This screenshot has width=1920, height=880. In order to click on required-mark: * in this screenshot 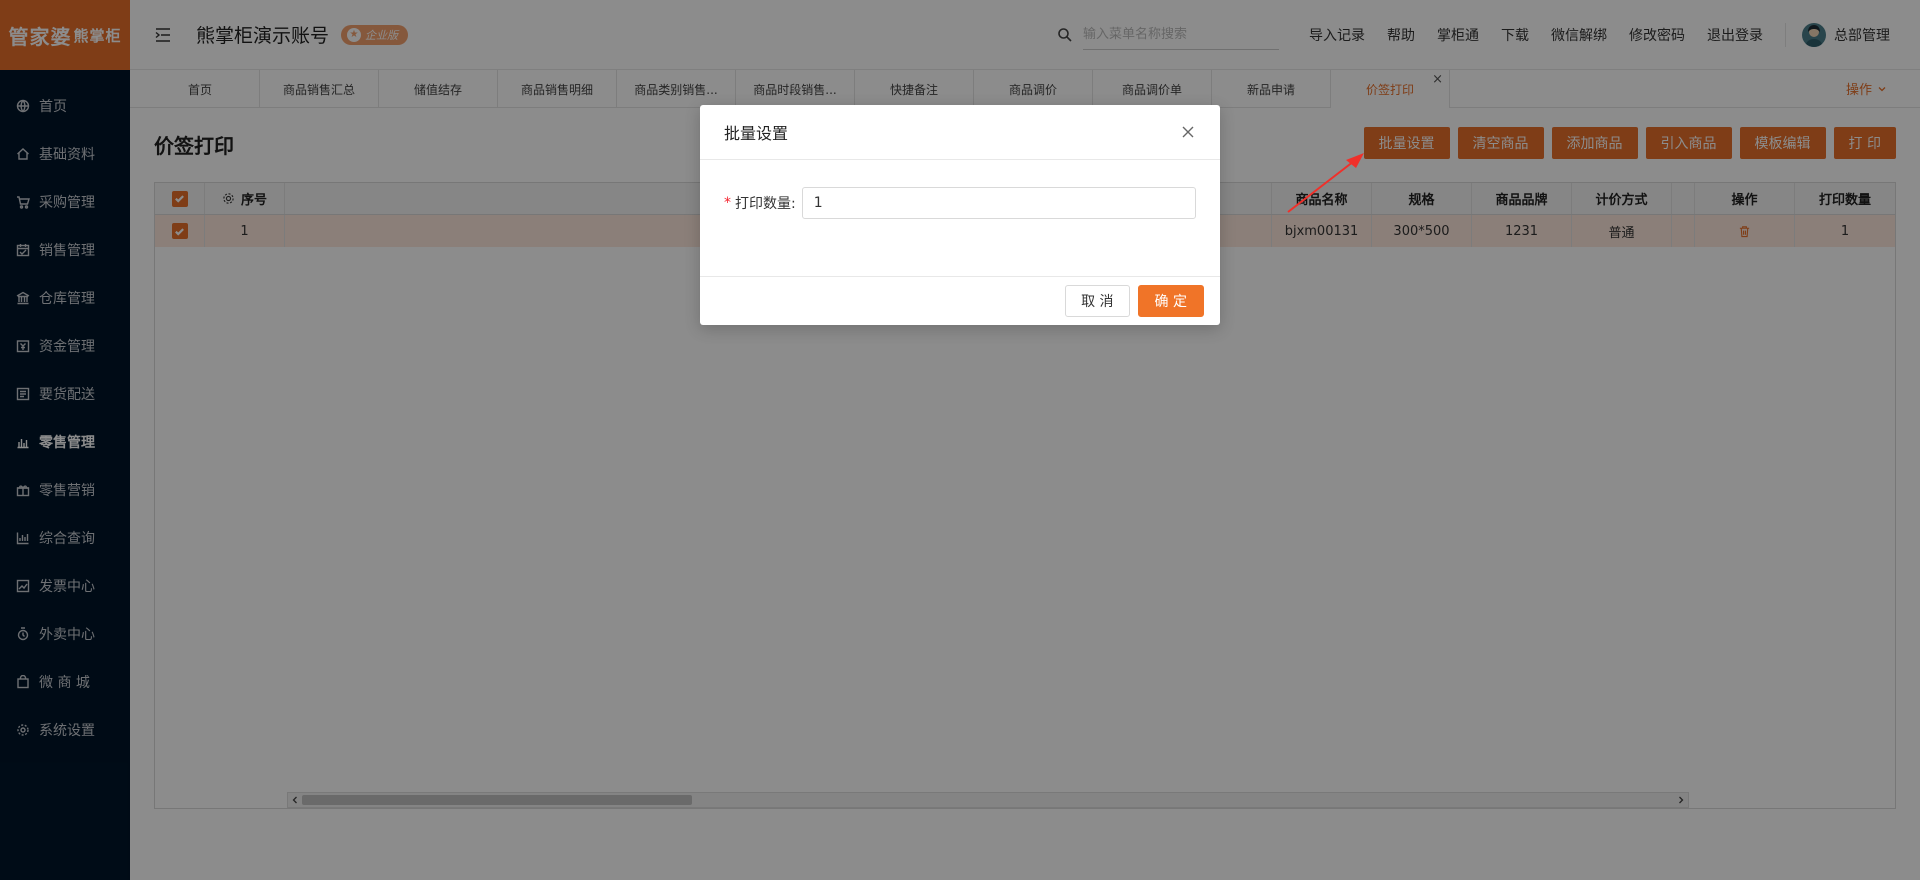, I will do `click(727, 203)`.